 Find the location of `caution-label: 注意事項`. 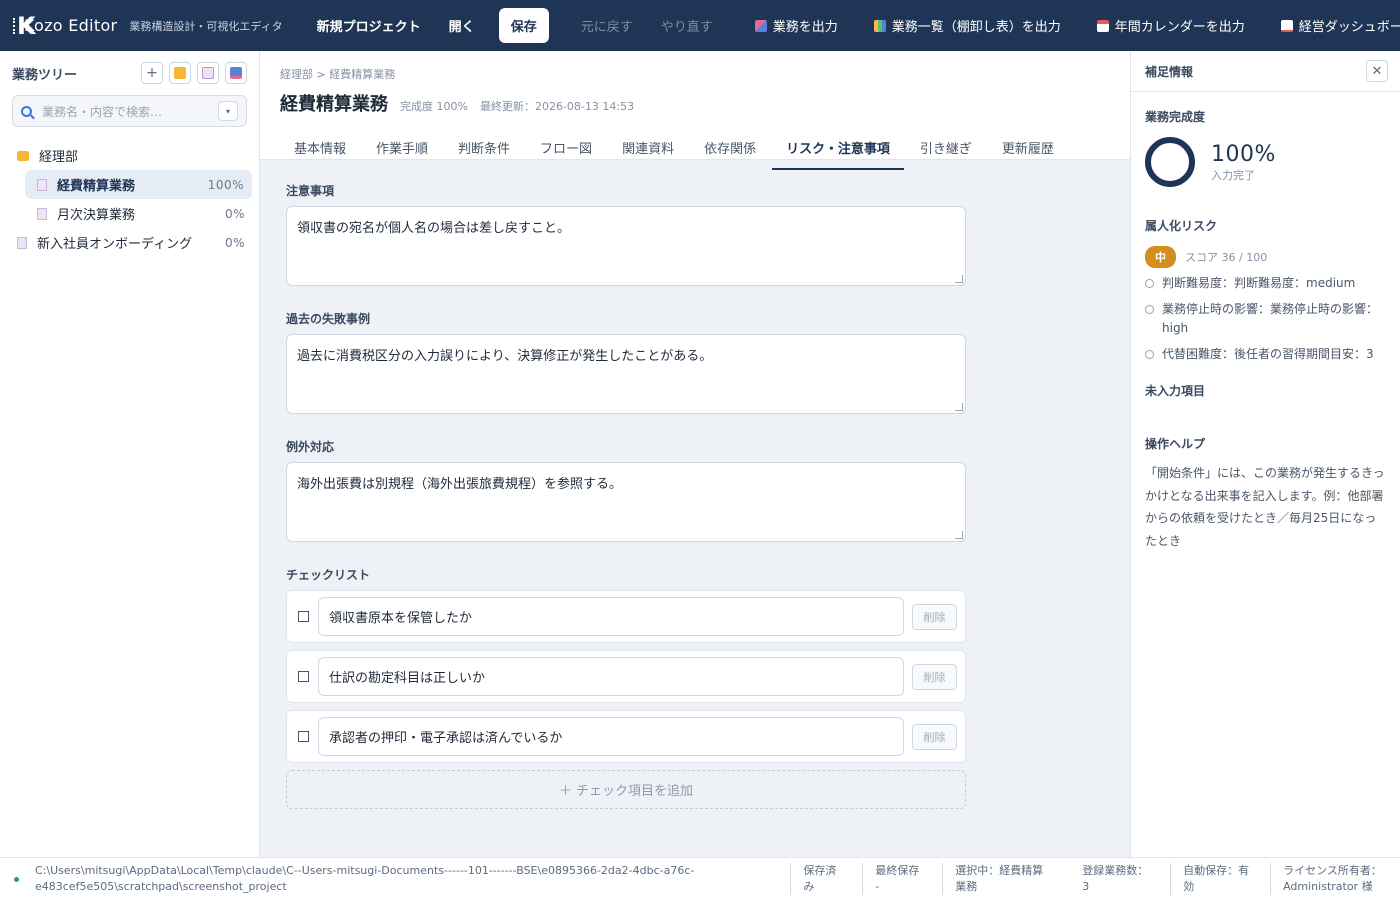

caution-label: 注意事項 is located at coordinates (310, 191).